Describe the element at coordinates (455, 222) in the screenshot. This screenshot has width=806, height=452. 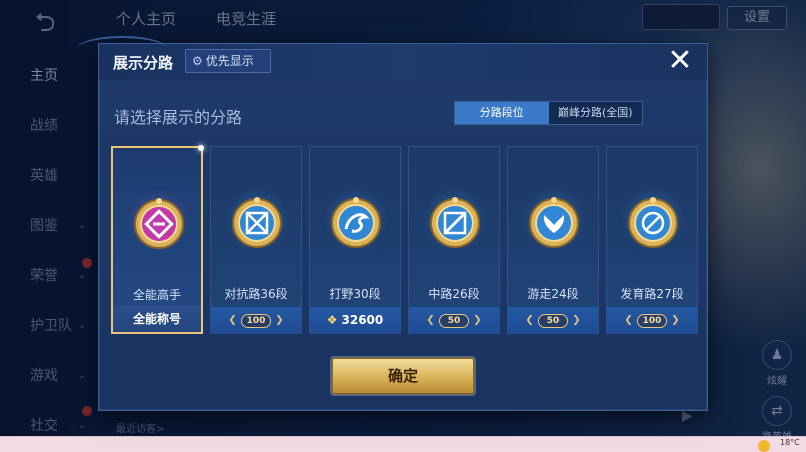
I see `mid-lane-badge-icon` at that location.